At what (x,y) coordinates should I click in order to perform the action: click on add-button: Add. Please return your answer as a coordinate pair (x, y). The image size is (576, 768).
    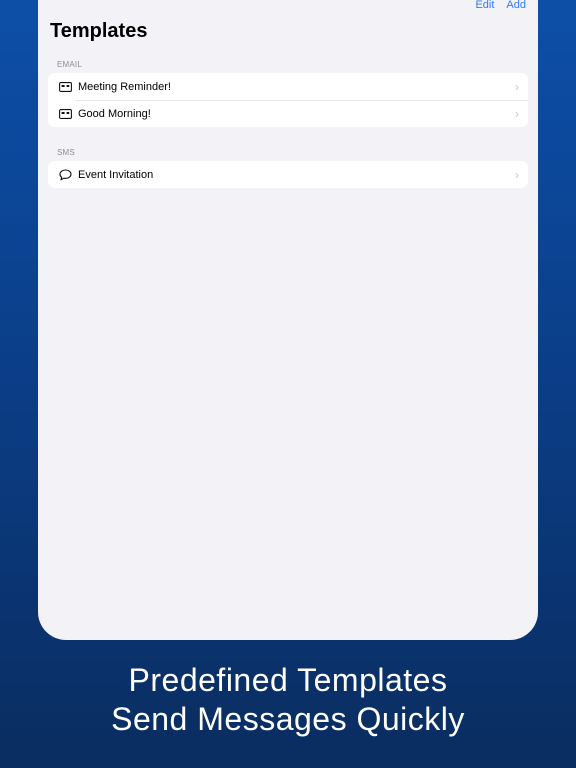
    Looking at the image, I should click on (516, 6).